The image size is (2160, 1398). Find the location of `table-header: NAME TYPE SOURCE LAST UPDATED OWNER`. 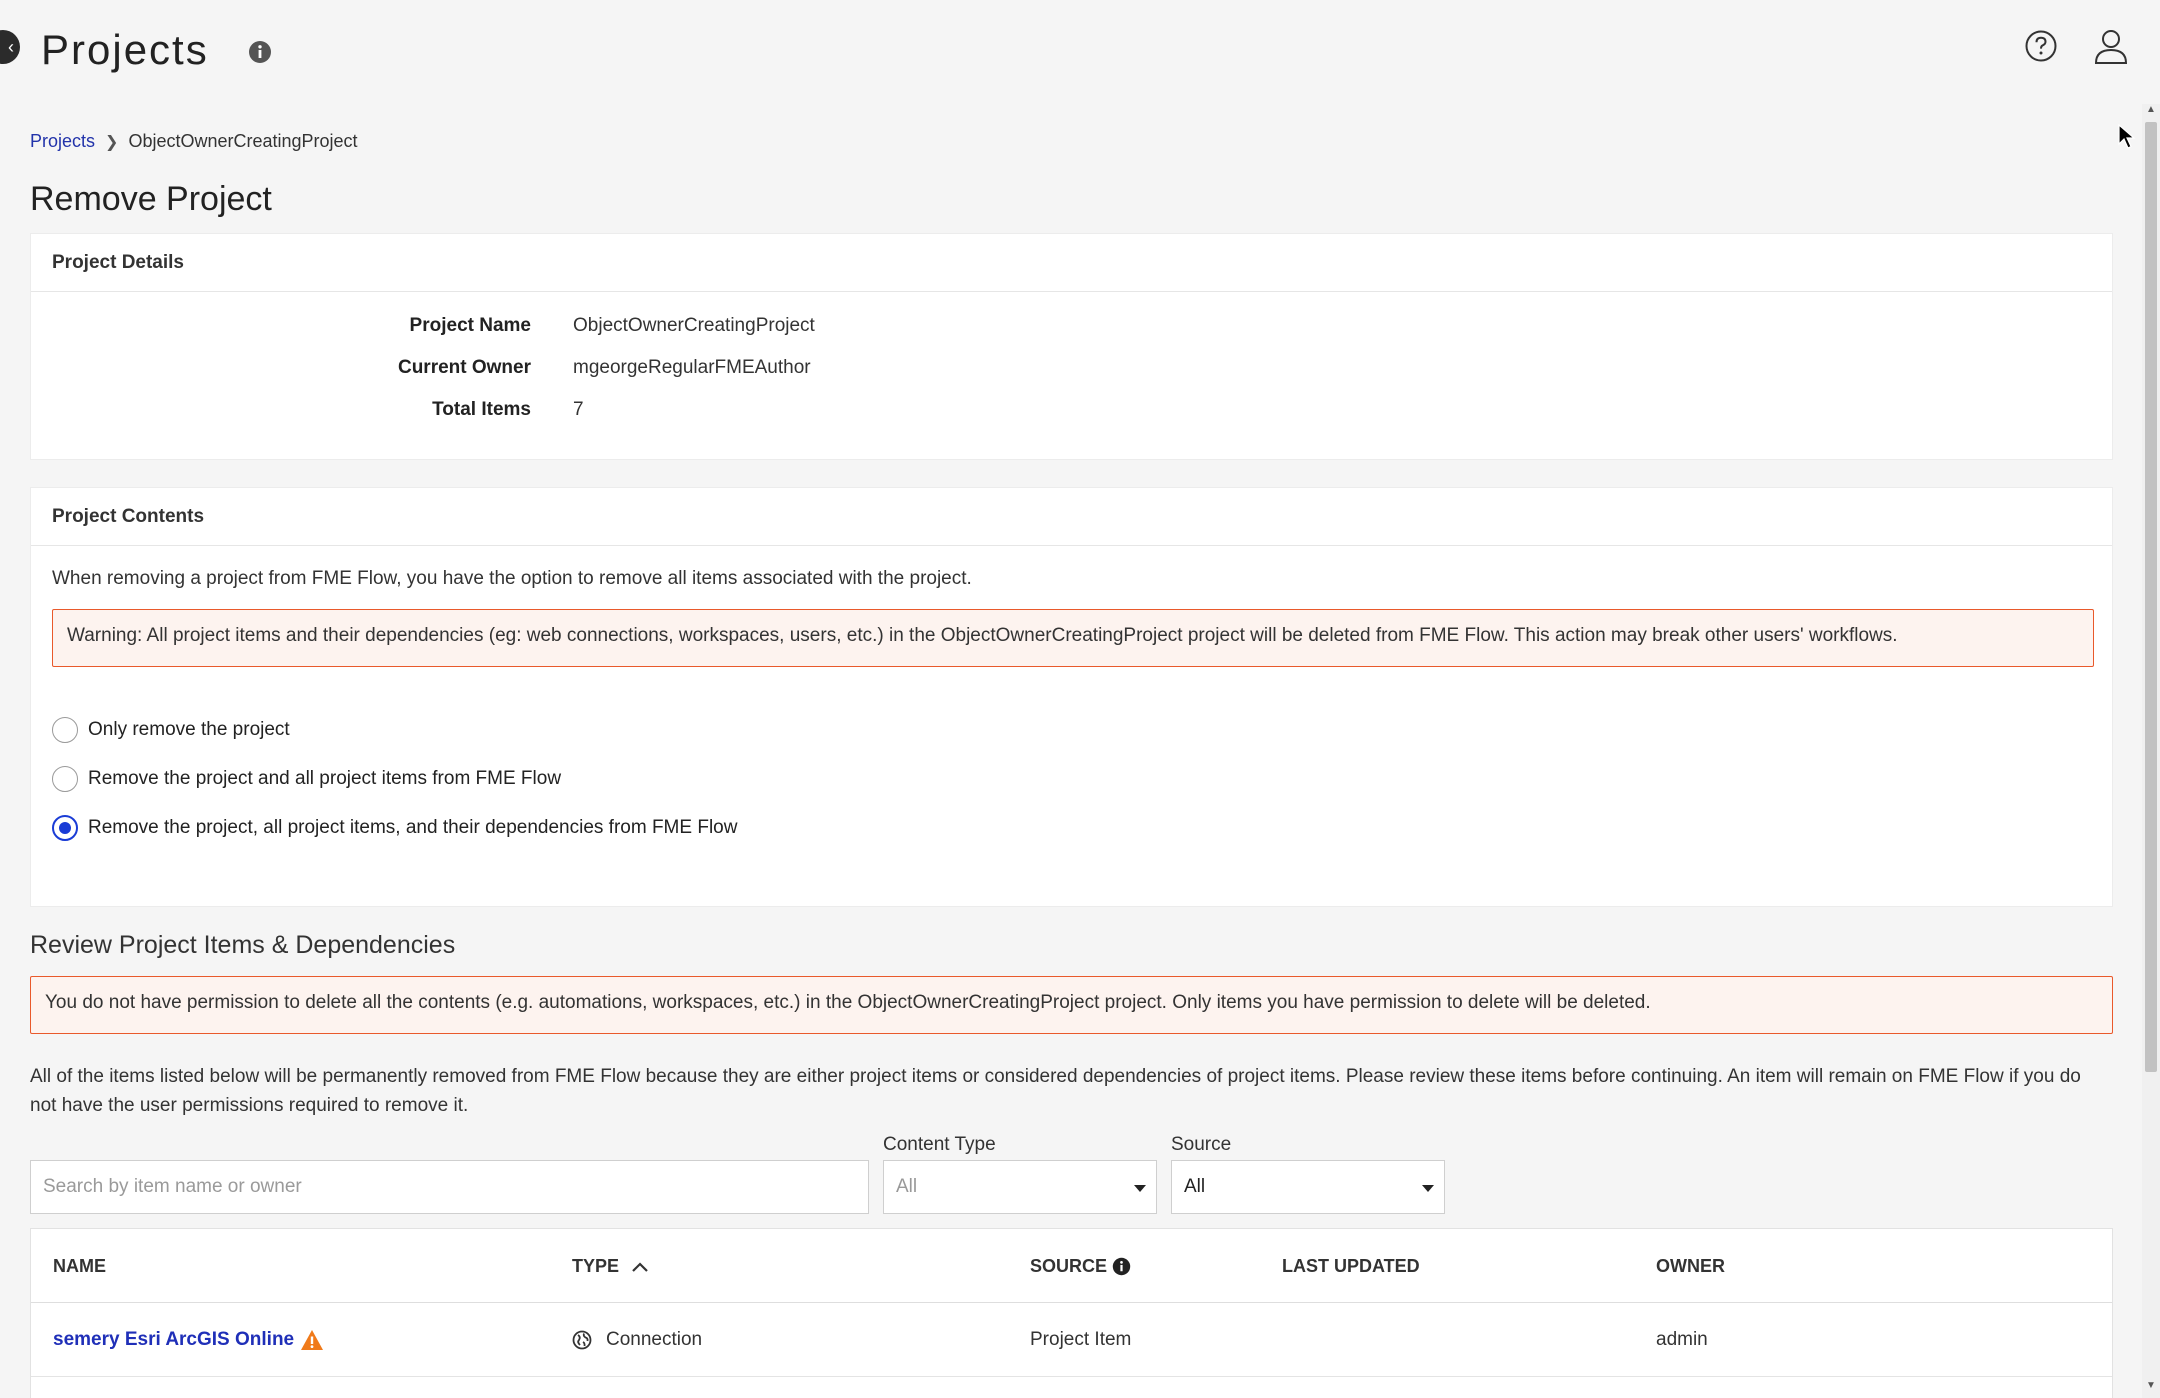

table-header: NAME TYPE SOURCE LAST UPDATED OWNER is located at coordinates (1071, 1266).